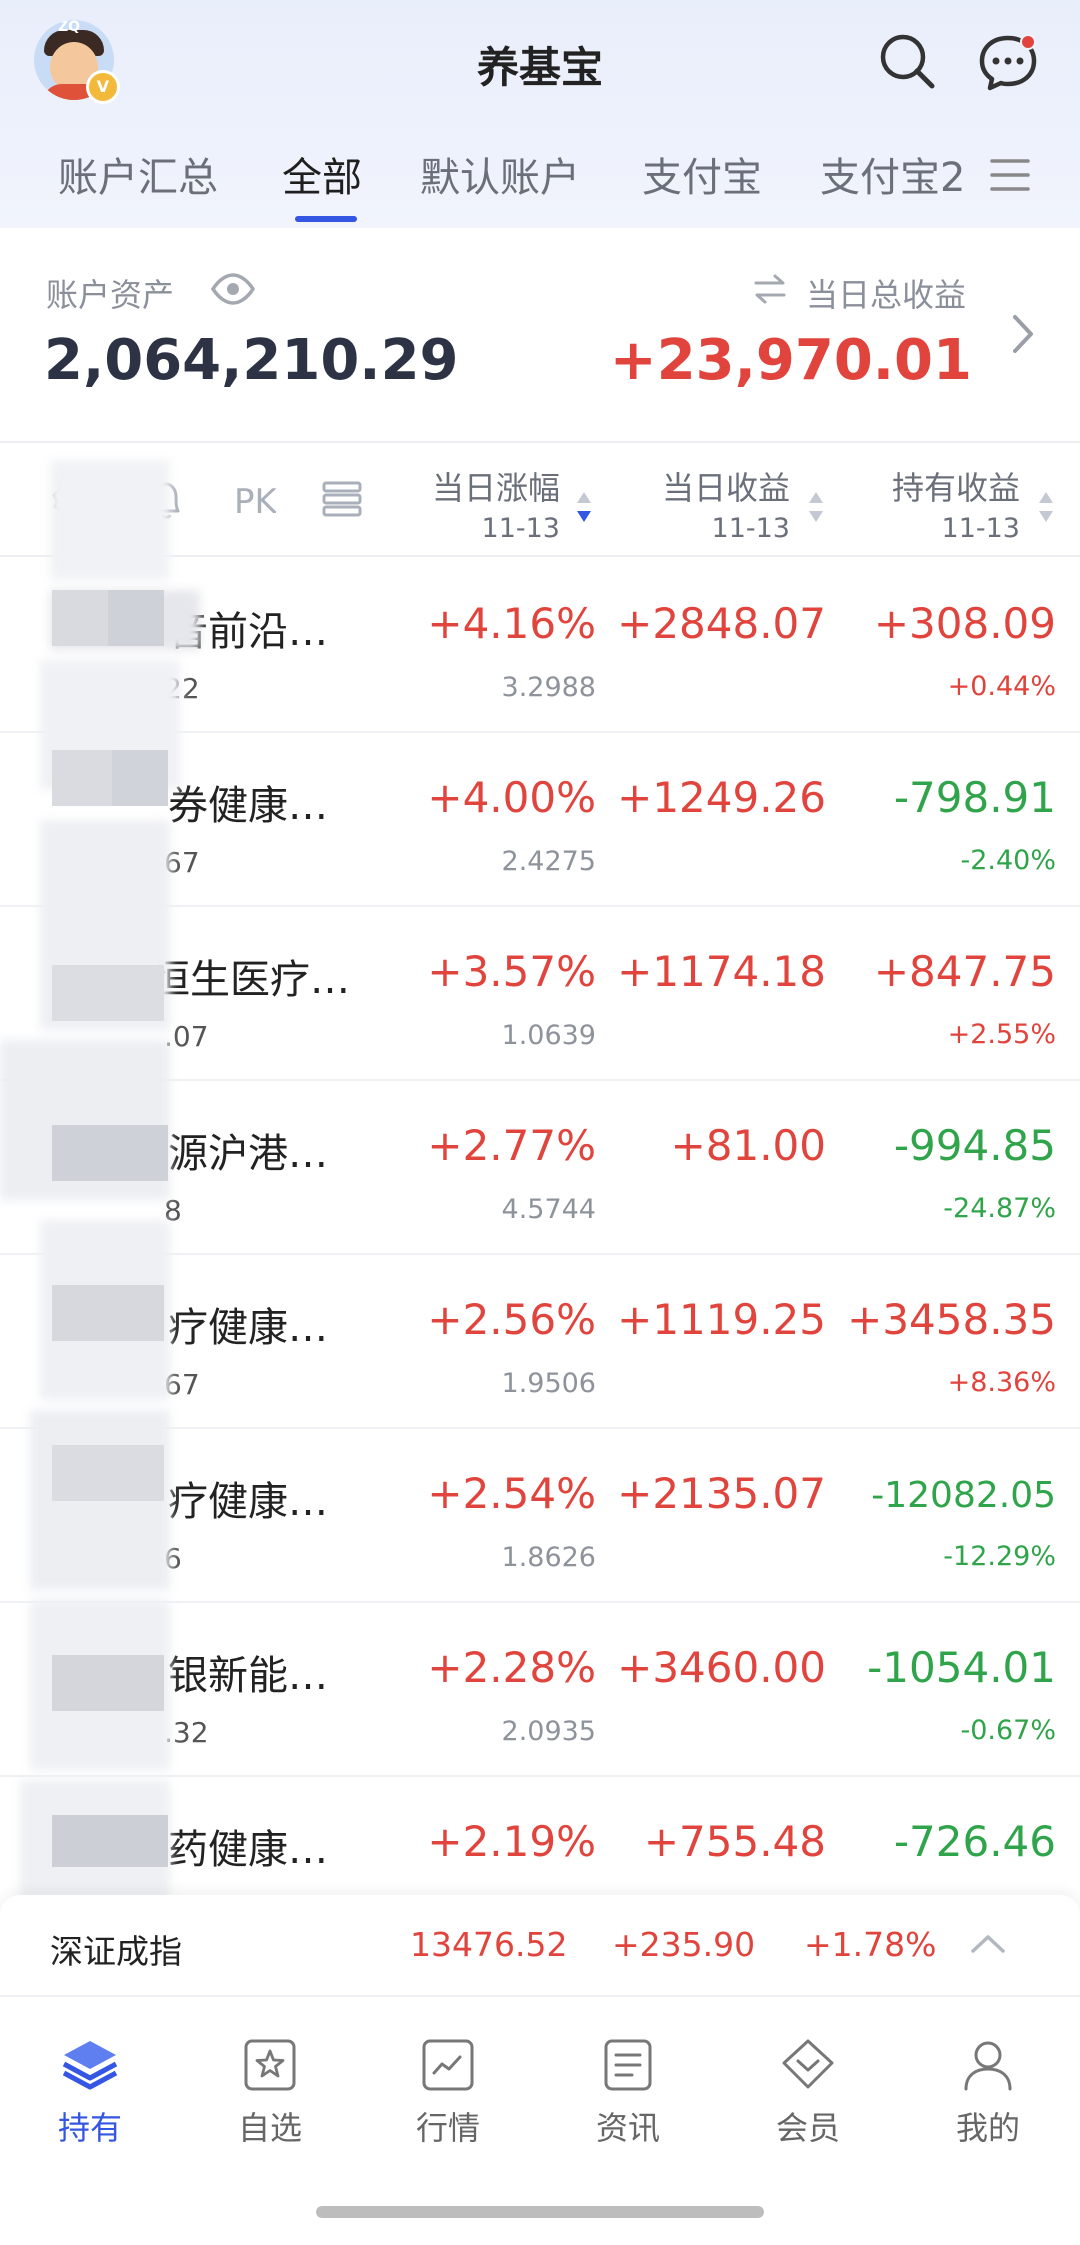 Image resolution: width=1080 pixels, height=2245 pixels. Describe the element at coordinates (961, 1667) in the screenshot. I see `fund-hold-profit: -1054.01` at that location.